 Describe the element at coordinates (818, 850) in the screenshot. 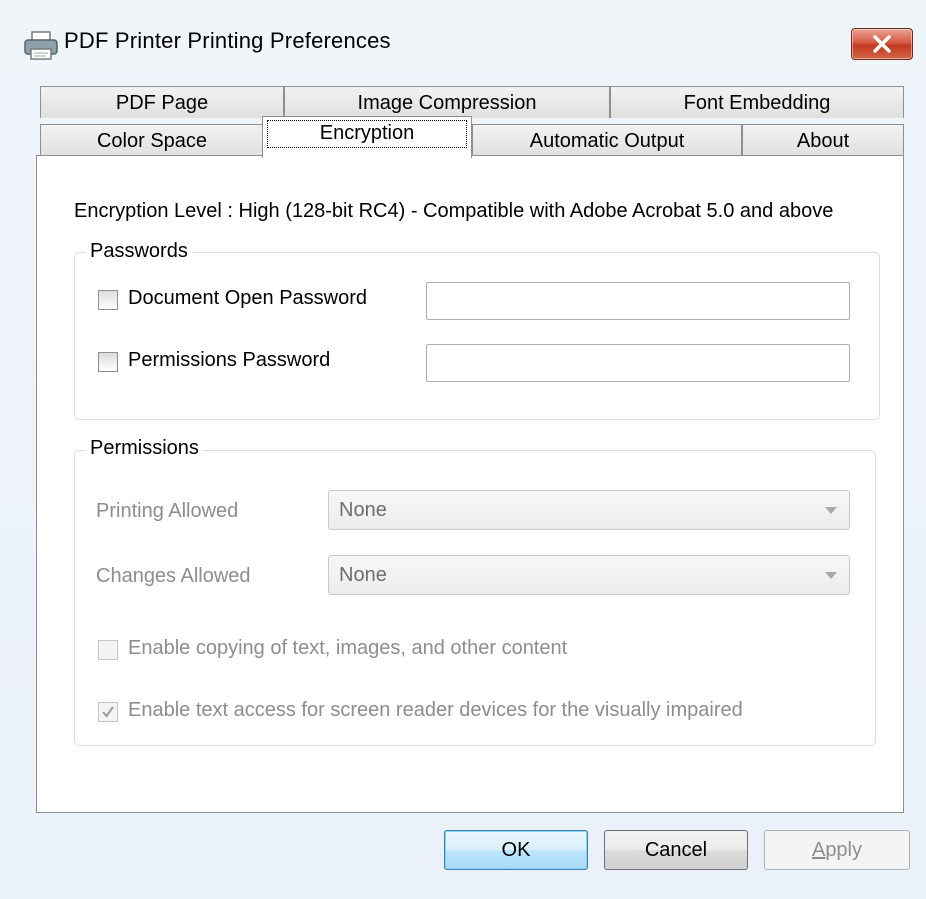

I see `apply-mnemonic: A` at that location.